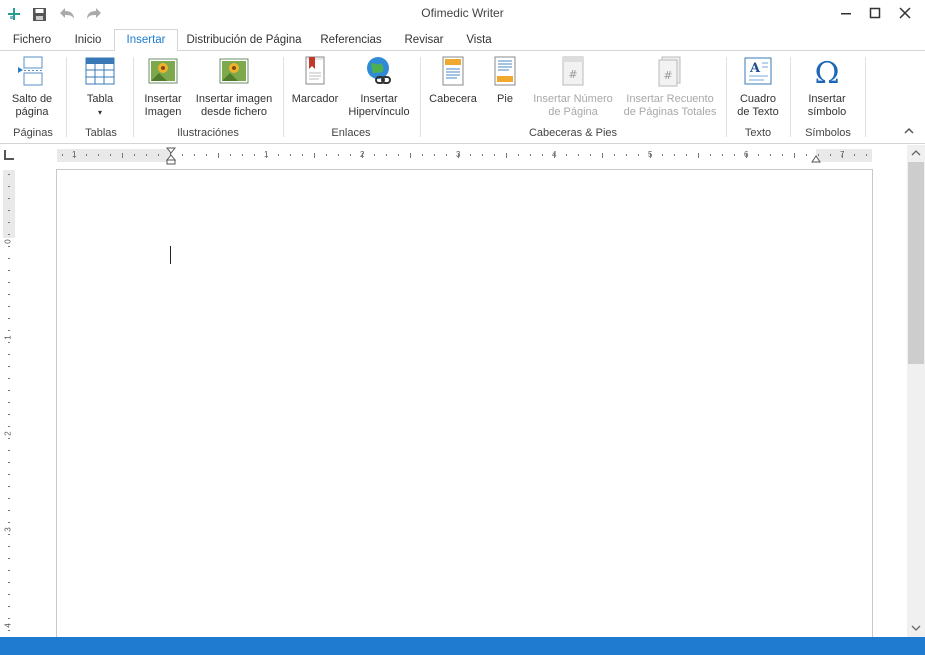  What do you see at coordinates (379, 87) in the screenshot?
I see `insert-hyperlink-button: Insertar Hipervínculo` at bounding box center [379, 87].